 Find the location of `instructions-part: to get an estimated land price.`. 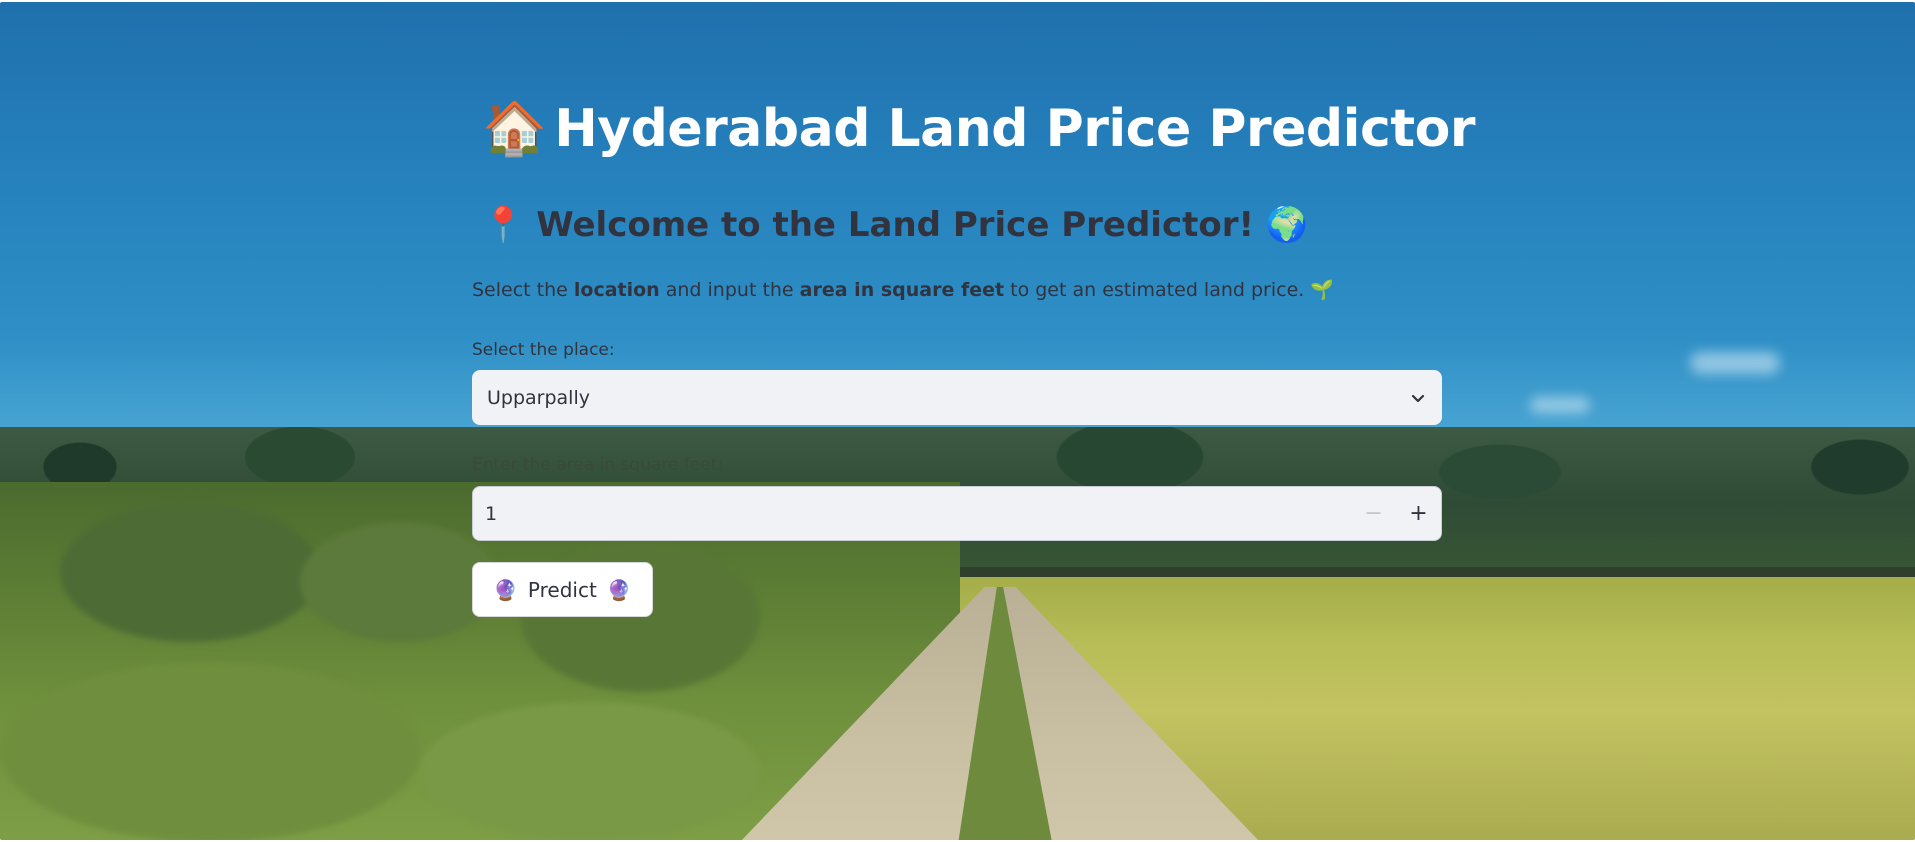

instructions-part: to get an estimated land price. is located at coordinates (1154, 290).